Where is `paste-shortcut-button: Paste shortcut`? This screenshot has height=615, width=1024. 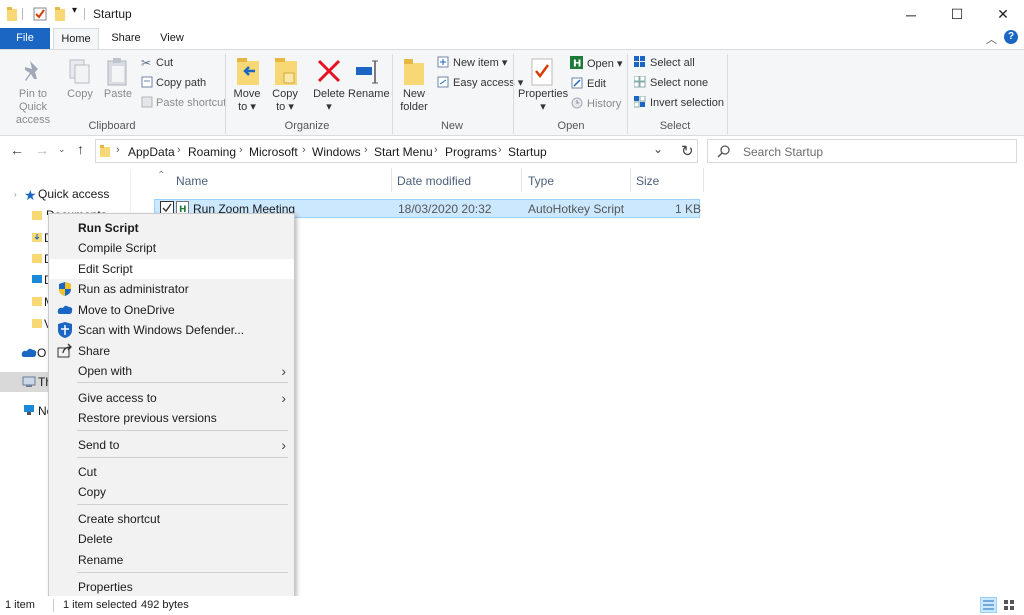 paste-shortcut-button: Paste shortcut is located at coordinates (191, 103).